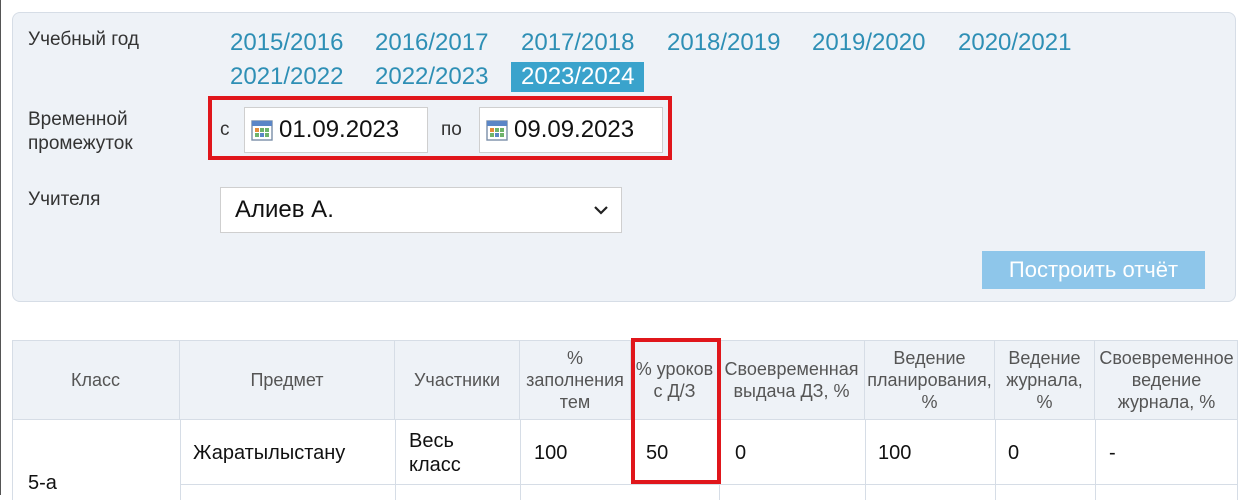 The width and height of the screenshot is (1246, 500). I want to click on cell-topics-fill: 100, so click(551, 453).